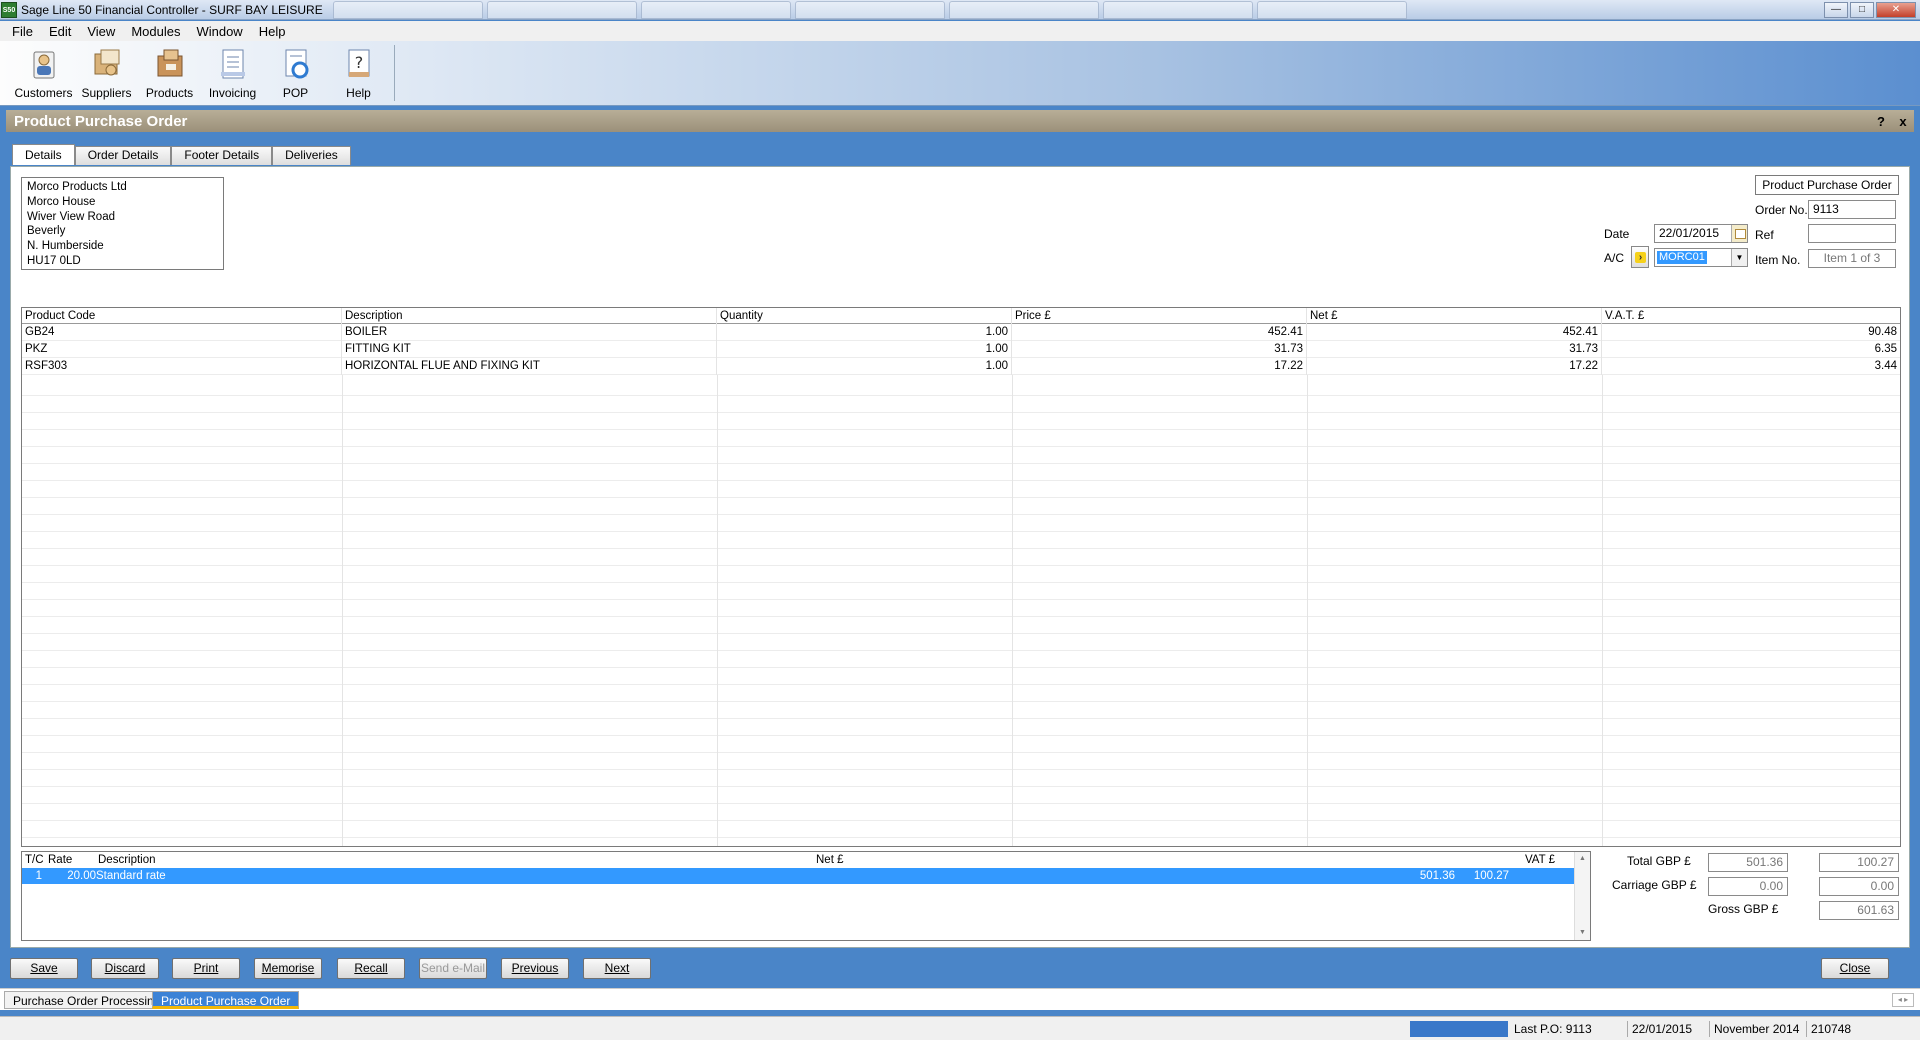 Image resolution: width=1920 pixels, height=1040 pixels. I want to click on scroll-down-icon: ▼, so click(1582, 933).